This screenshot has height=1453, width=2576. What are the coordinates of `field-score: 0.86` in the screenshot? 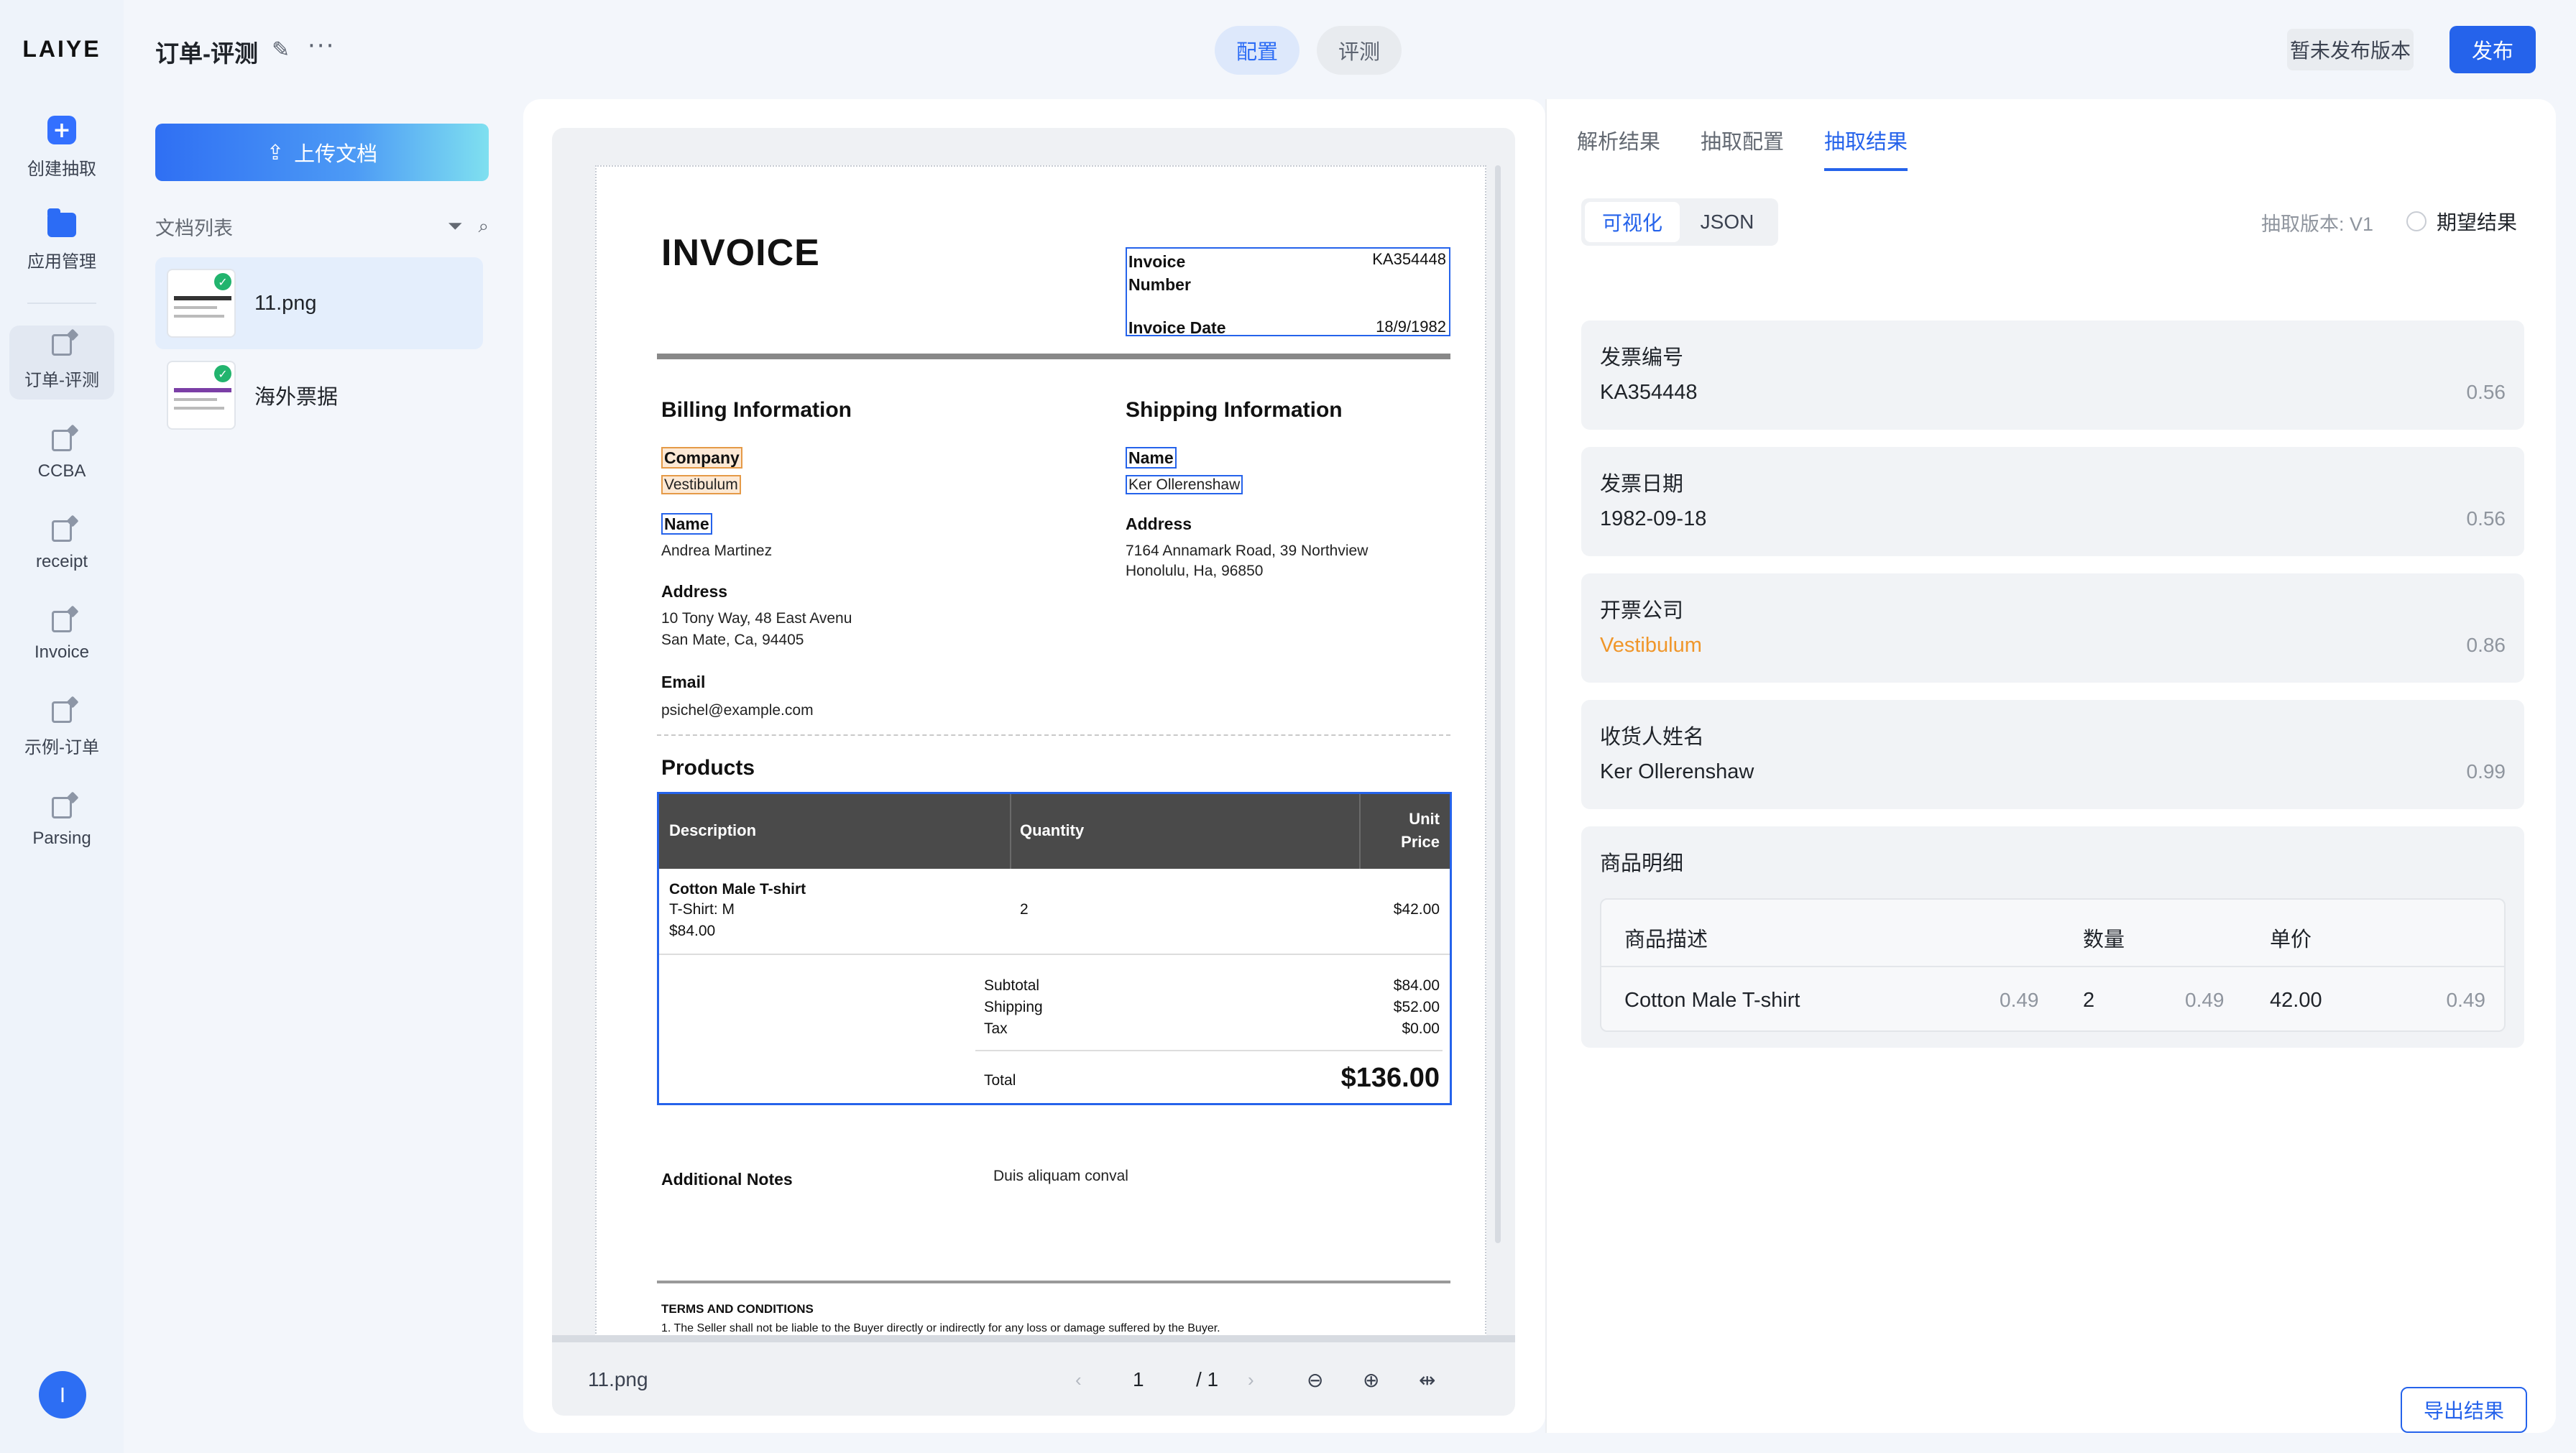 It's located at (2486, 645).